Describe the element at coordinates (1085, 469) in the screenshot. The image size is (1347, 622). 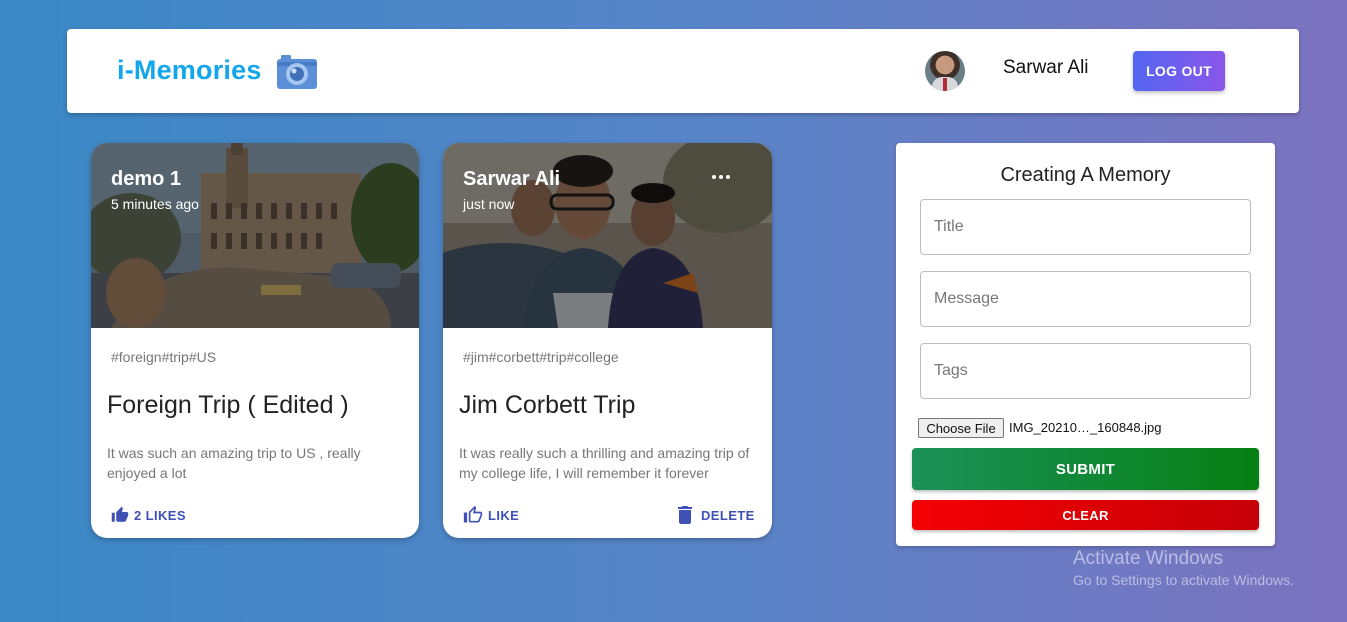
I see `submit-button: SUBMIT` at that location.